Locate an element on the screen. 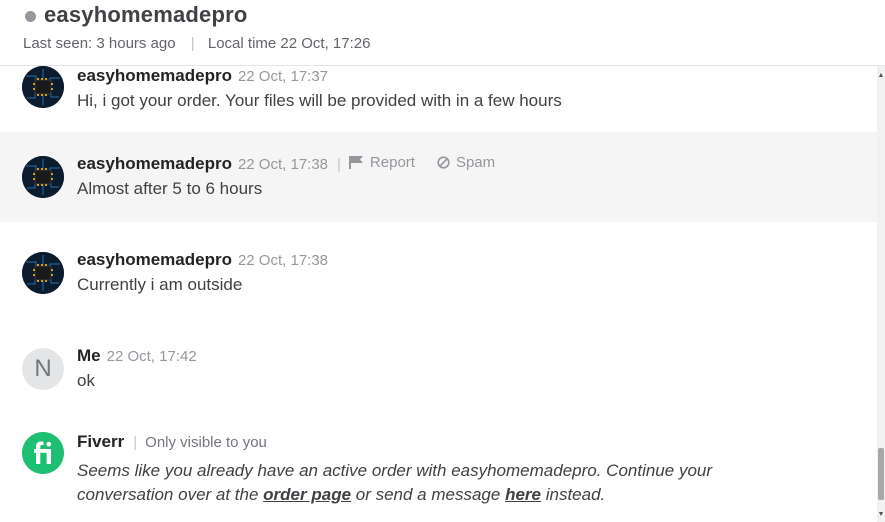  message-header: easyhomemadepro 22 Oct, 17:37 is located at coordinates (202, 76).